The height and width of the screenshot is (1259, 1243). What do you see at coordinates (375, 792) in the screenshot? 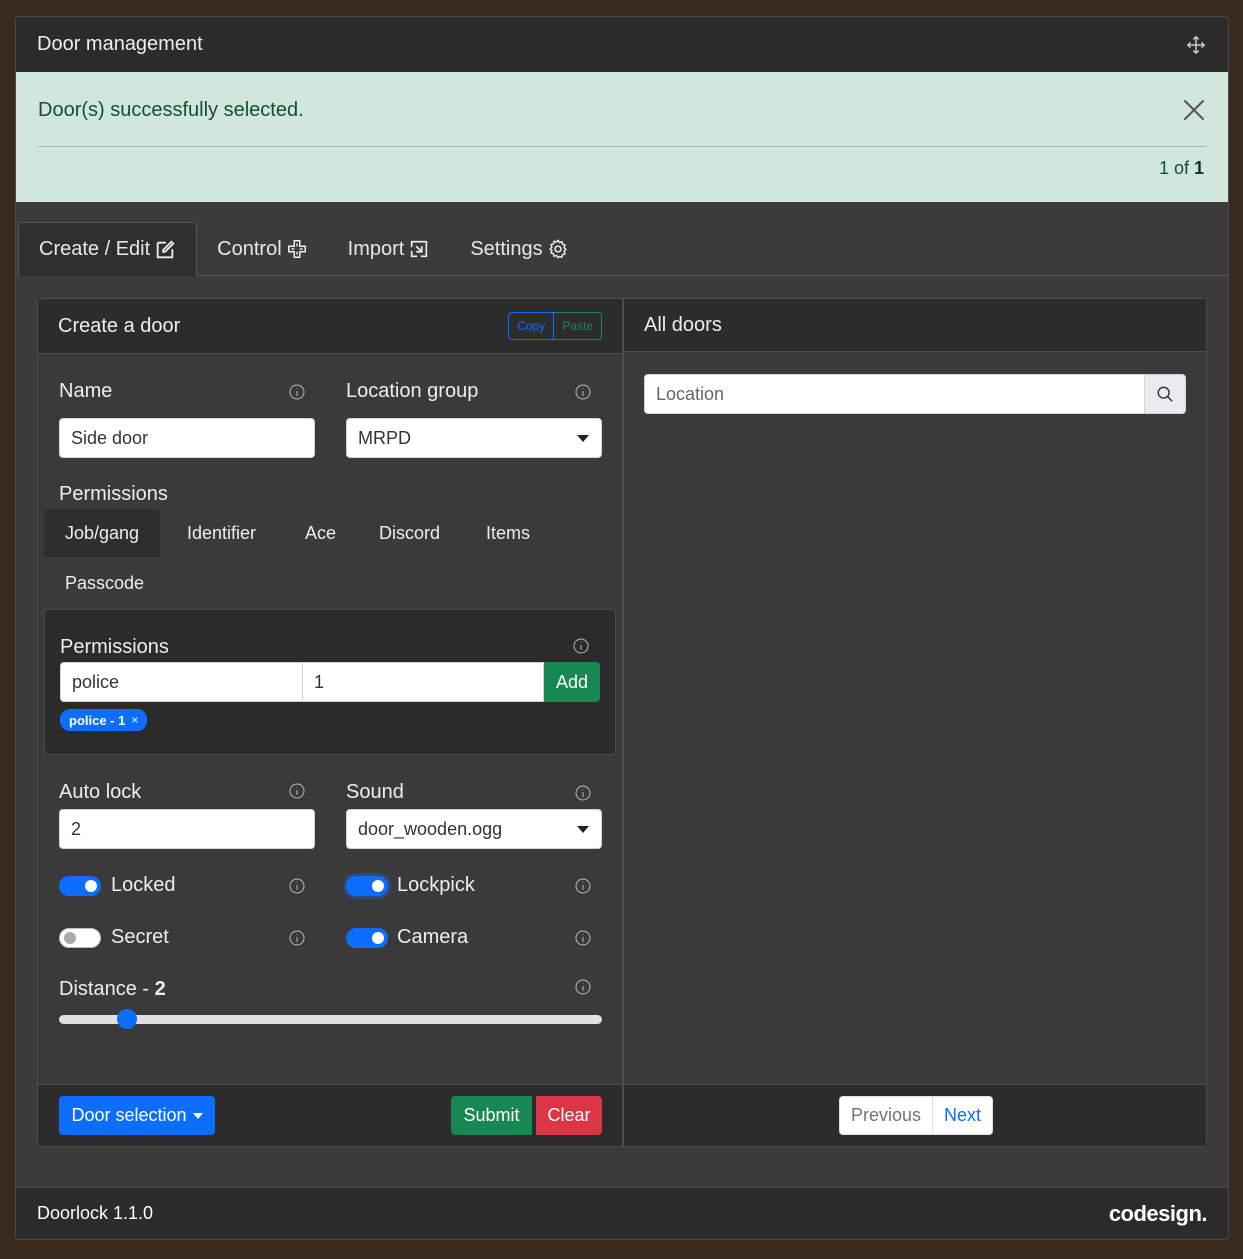
I see `sound-label: Sound` at bounding box center [375, 792].